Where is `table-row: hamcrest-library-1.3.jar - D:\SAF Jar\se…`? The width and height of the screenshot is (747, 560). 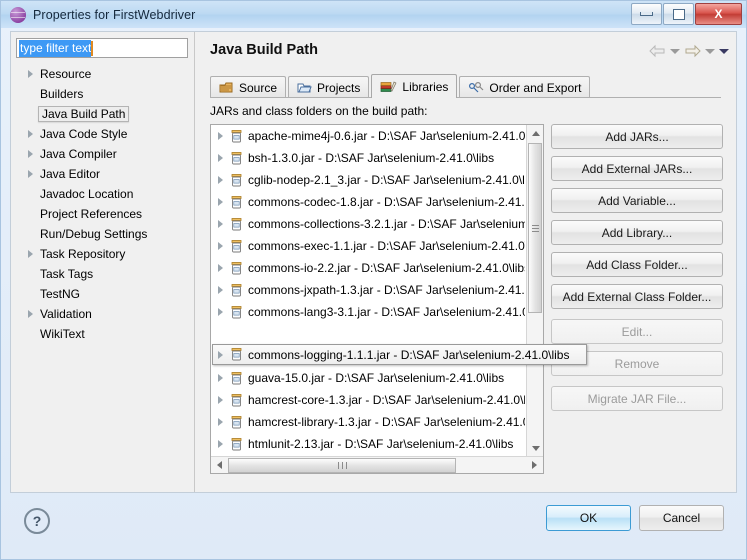 table-row: hamcrest-library-1.3.jar - D:\SAF Jar\se… is located at coordinates (368, 422).